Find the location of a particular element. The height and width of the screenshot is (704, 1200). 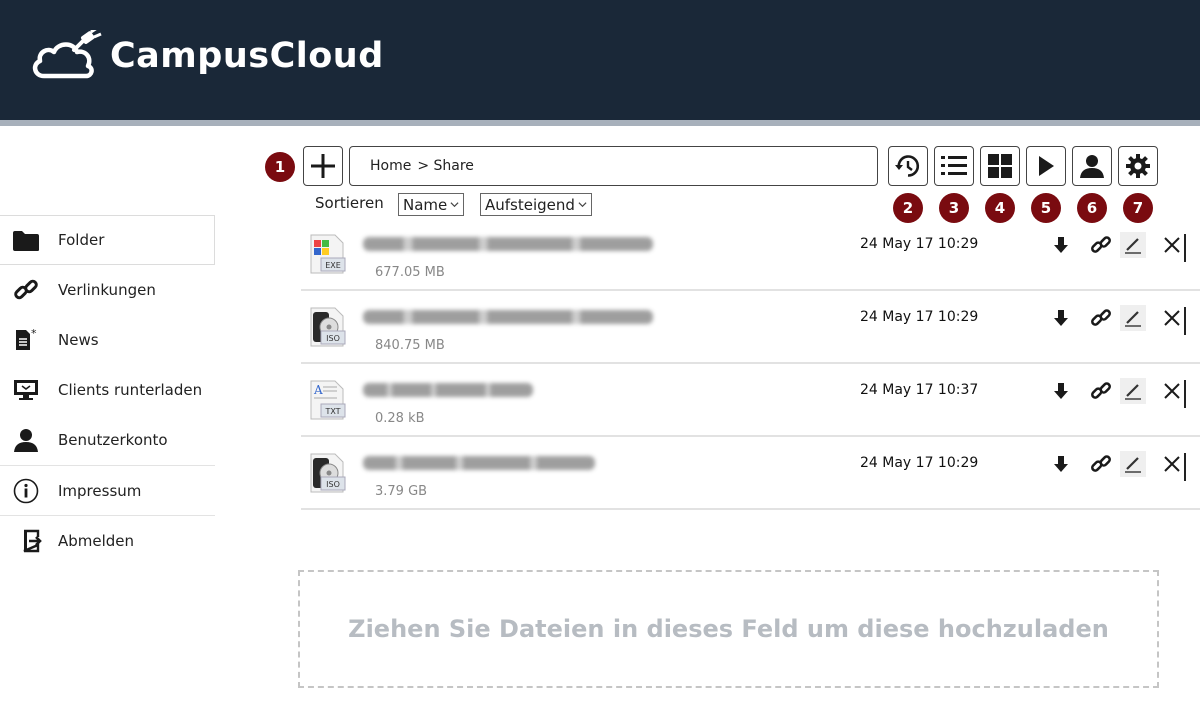

sidebar-item-folder: Folder is located at coordinates (107, 240).